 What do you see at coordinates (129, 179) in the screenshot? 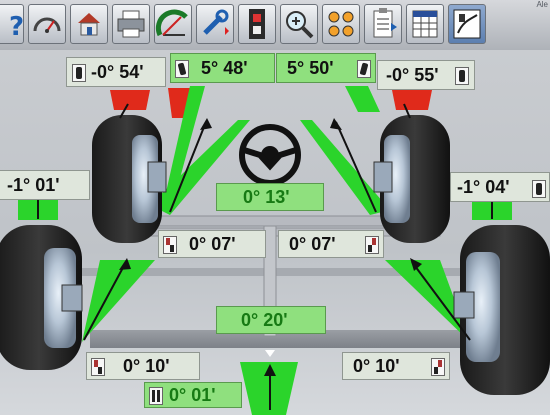
I see `front-left-wheel` at bounding box center [129, 179].